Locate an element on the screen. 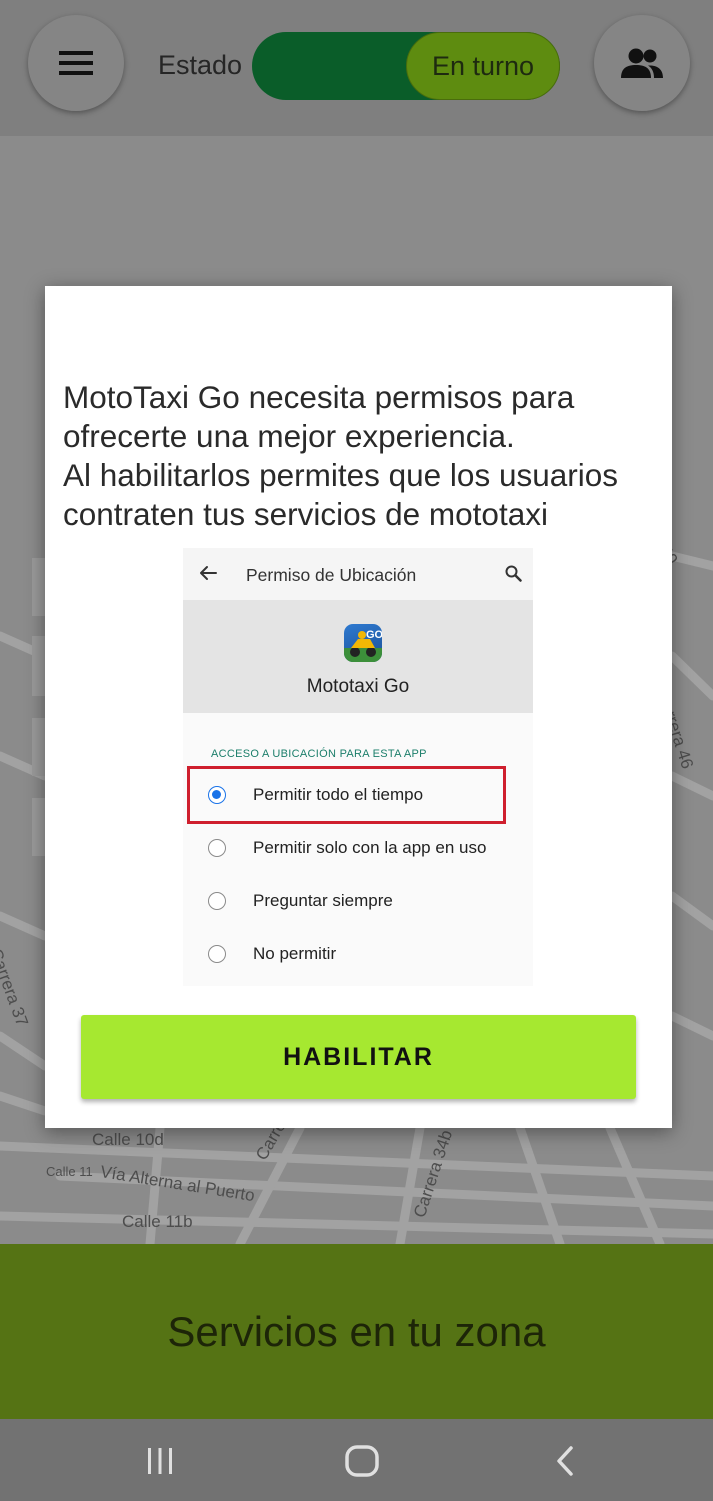  example-option-label: Preguntar siempre is located at coordinates (323, 900).